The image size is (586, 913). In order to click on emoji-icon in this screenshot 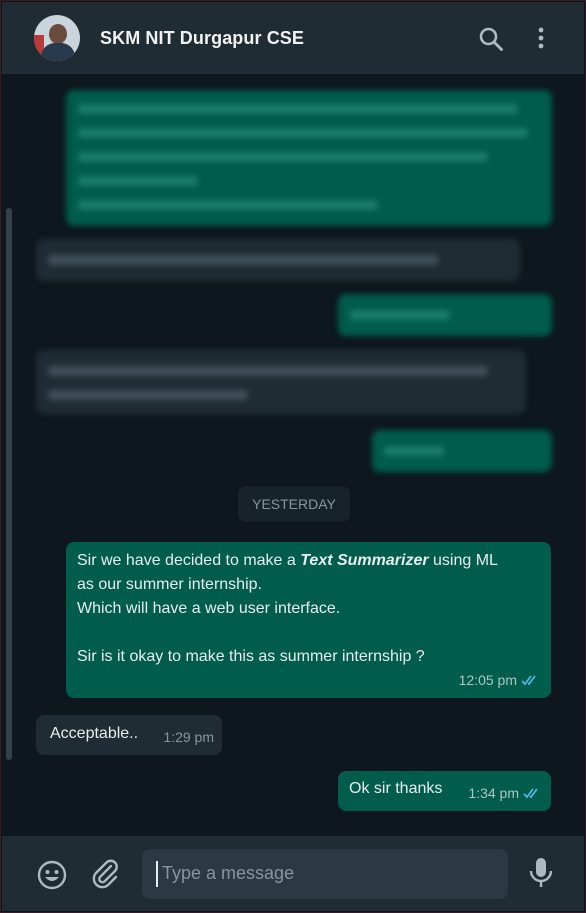, I will do `click(52, 875)`.